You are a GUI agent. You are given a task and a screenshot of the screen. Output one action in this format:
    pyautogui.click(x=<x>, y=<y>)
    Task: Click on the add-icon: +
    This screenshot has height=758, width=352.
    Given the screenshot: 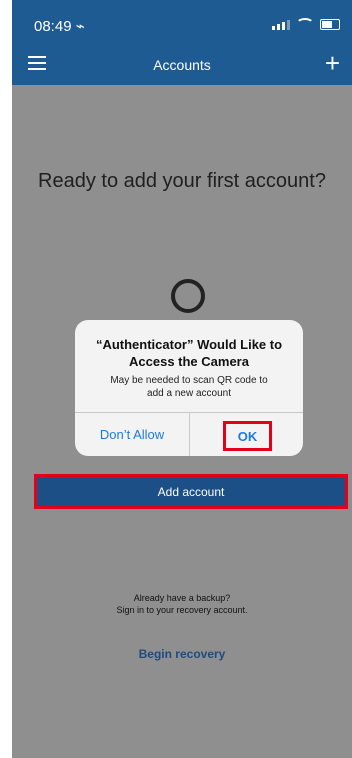 What is the action you would take?
    pyautogui.click(x=332, y=63)
    